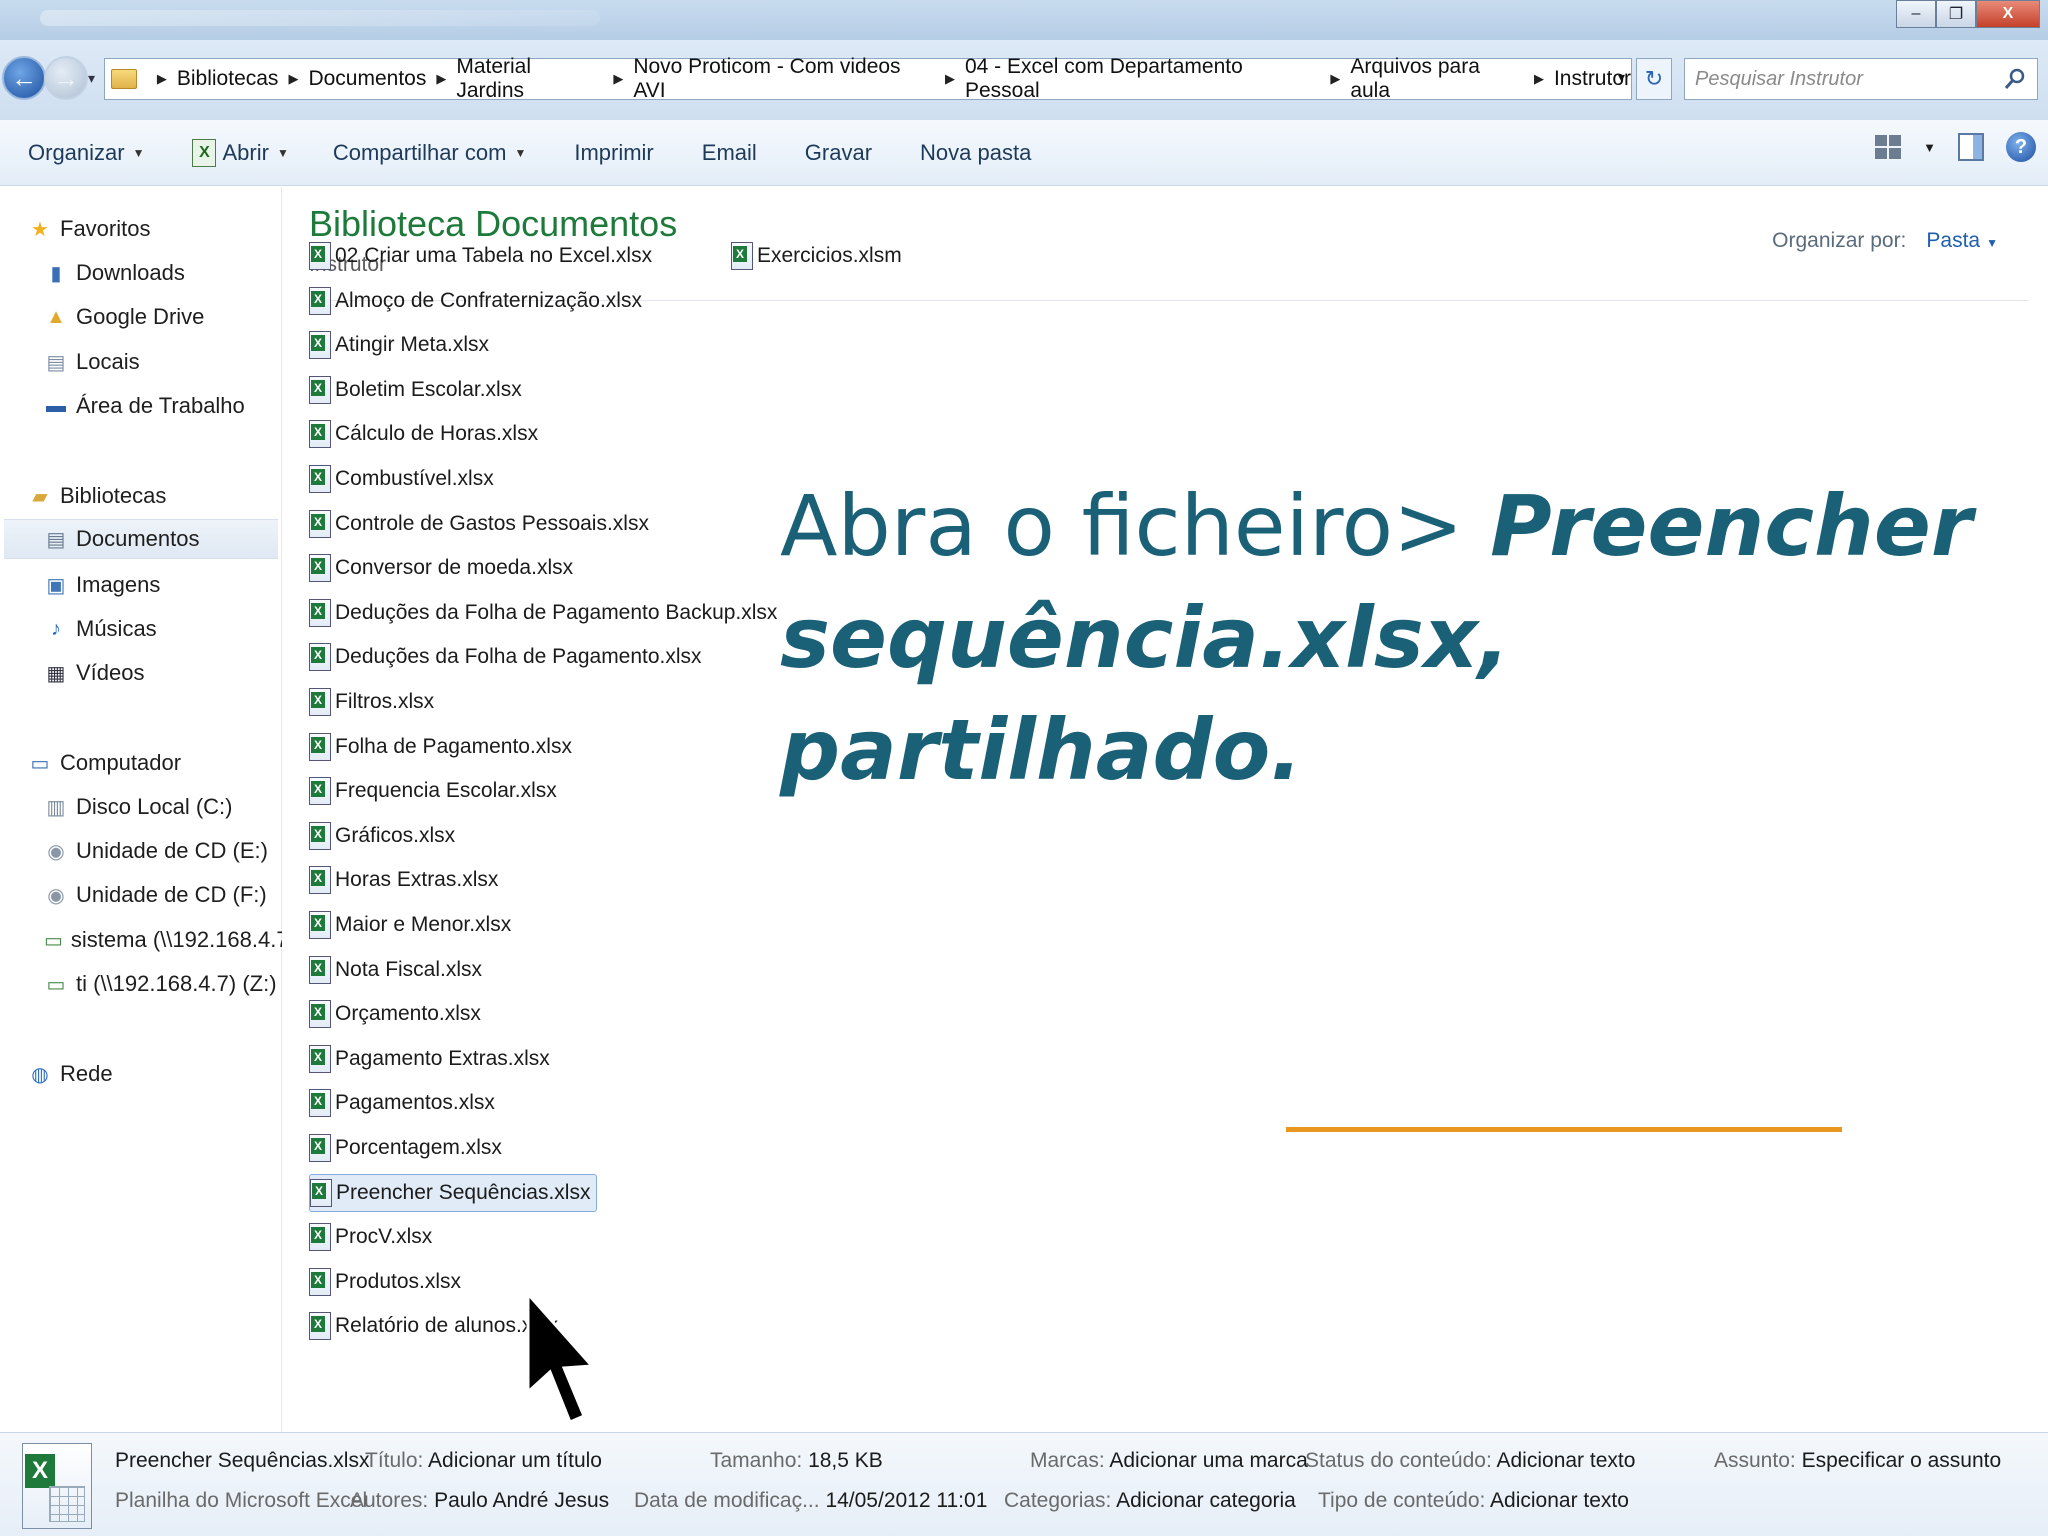 The image size is (2048, 1536). Describe the element at coordinates (2008, 14) in the screenshot. I see `close-button: X` at that location.